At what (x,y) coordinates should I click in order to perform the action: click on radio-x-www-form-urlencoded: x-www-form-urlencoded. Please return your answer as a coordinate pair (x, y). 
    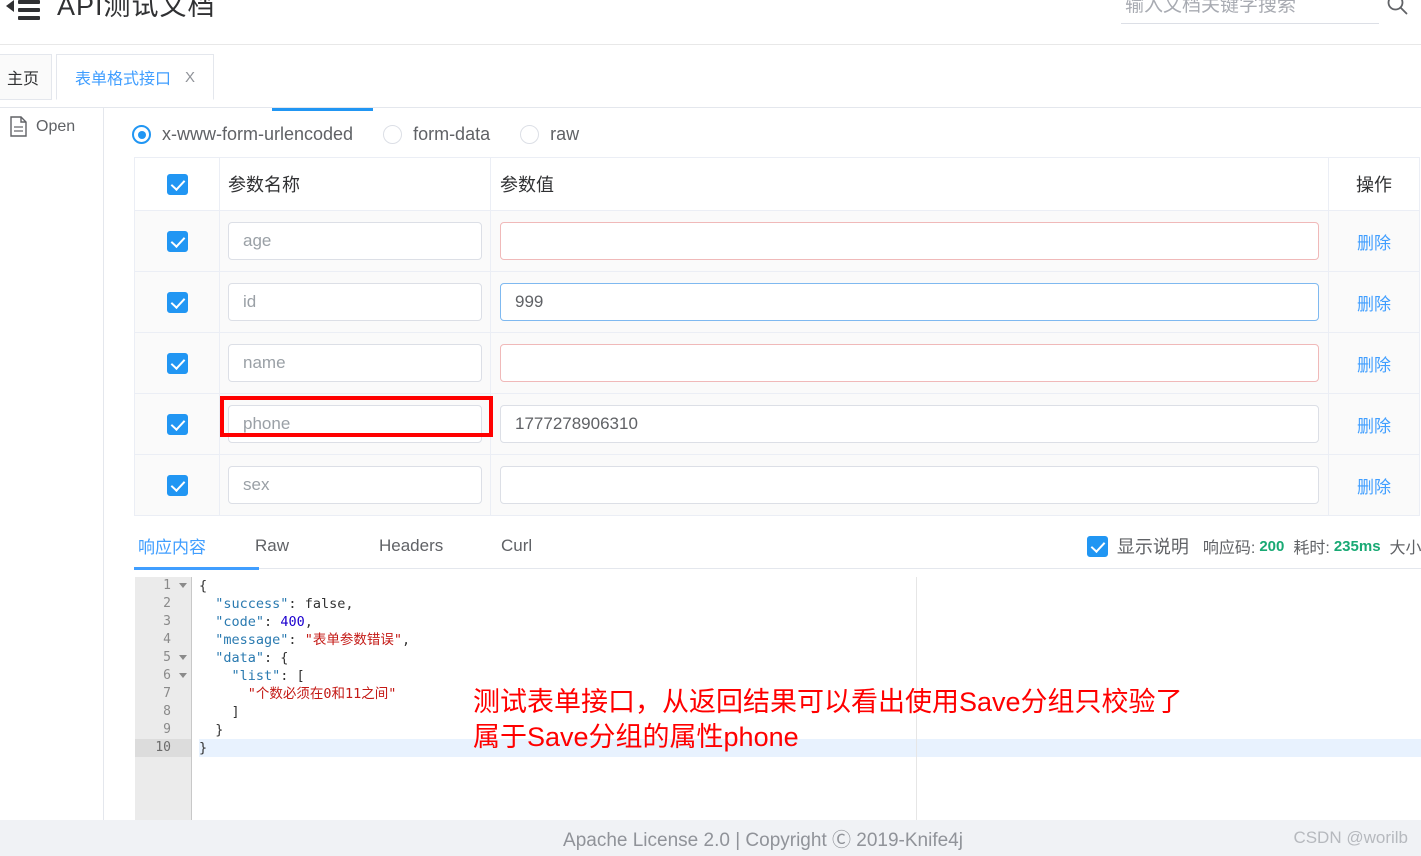
    Looking at the image, I should click on (242, 134).